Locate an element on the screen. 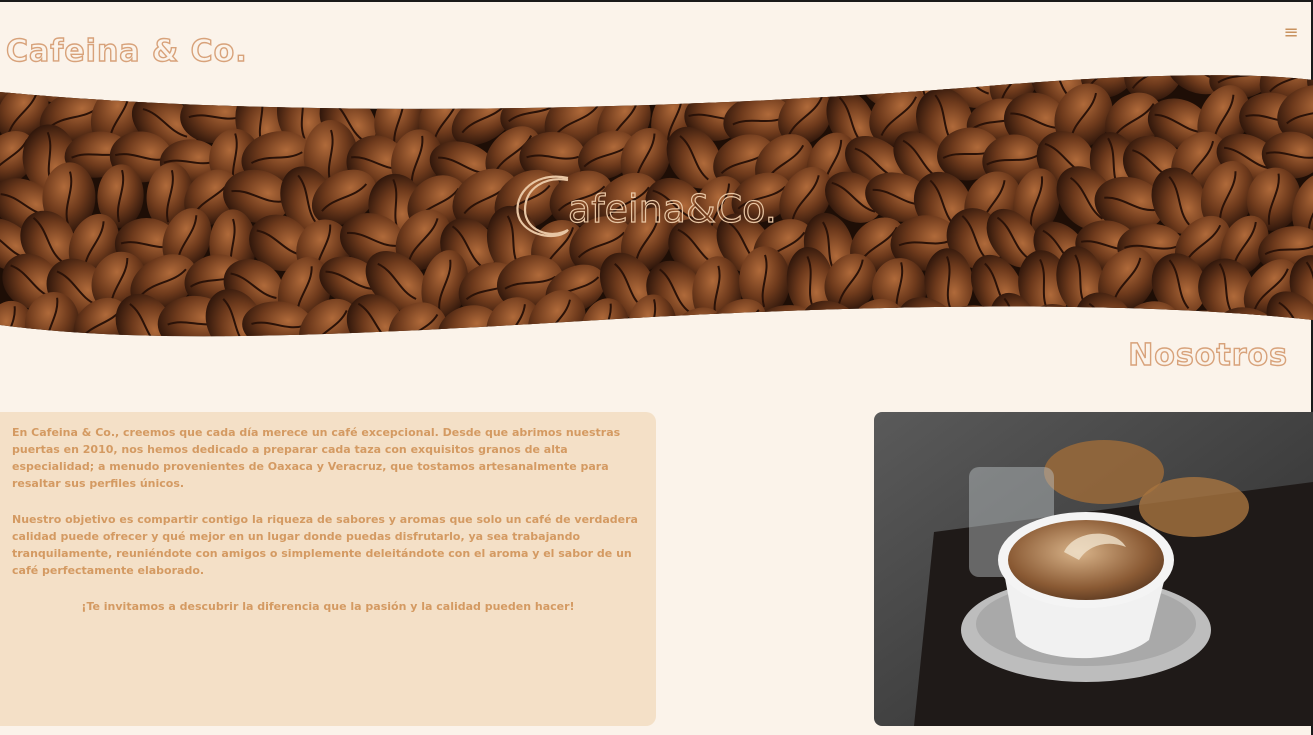 This screenshot has width=1313, height=735. latte-art-cup-photo is located at coordinates (1093, 569).